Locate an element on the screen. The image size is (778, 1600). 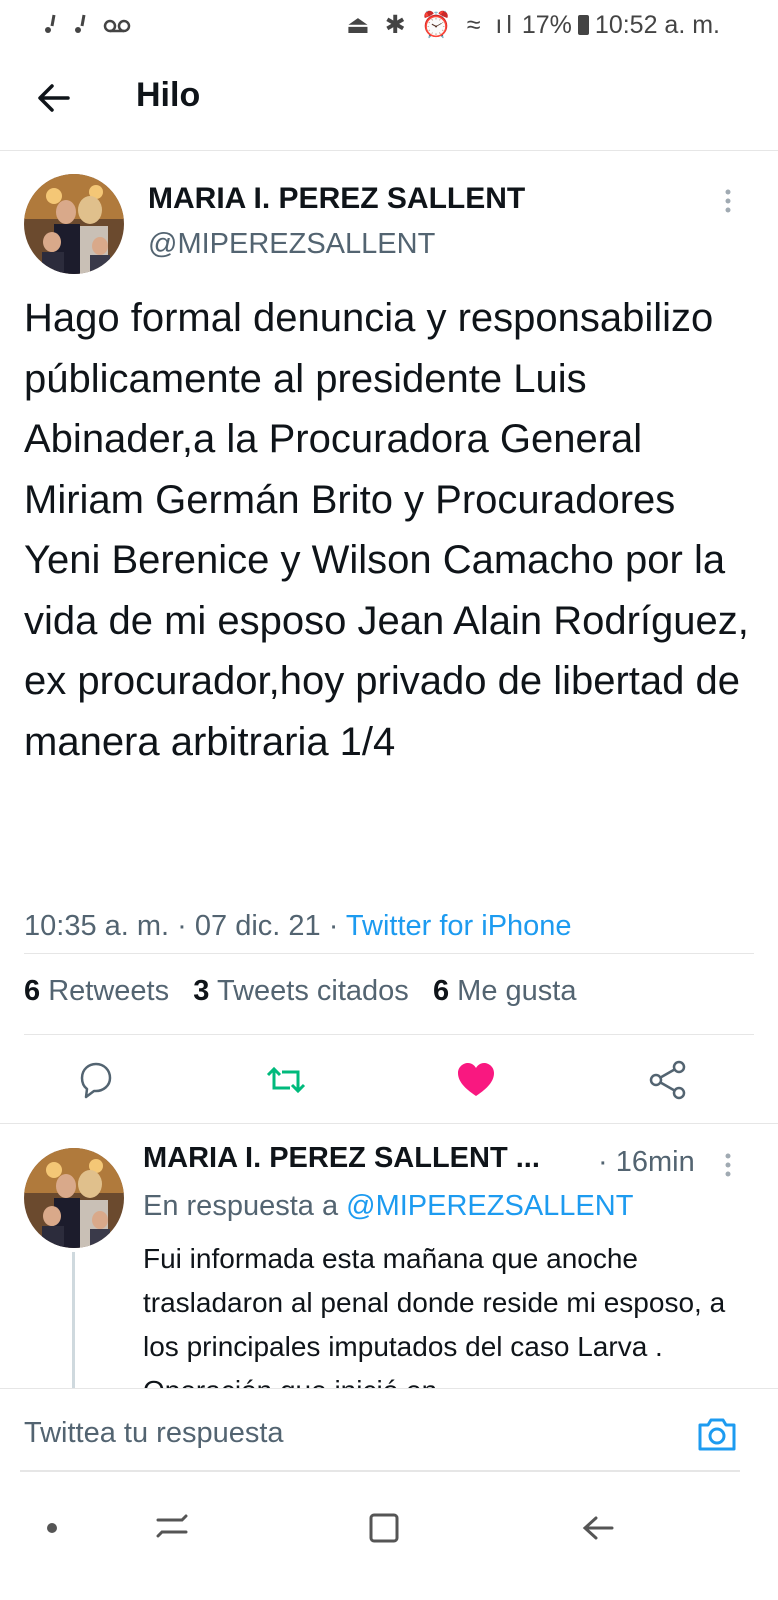
composer-underline is located at coordinates (380, 1471).